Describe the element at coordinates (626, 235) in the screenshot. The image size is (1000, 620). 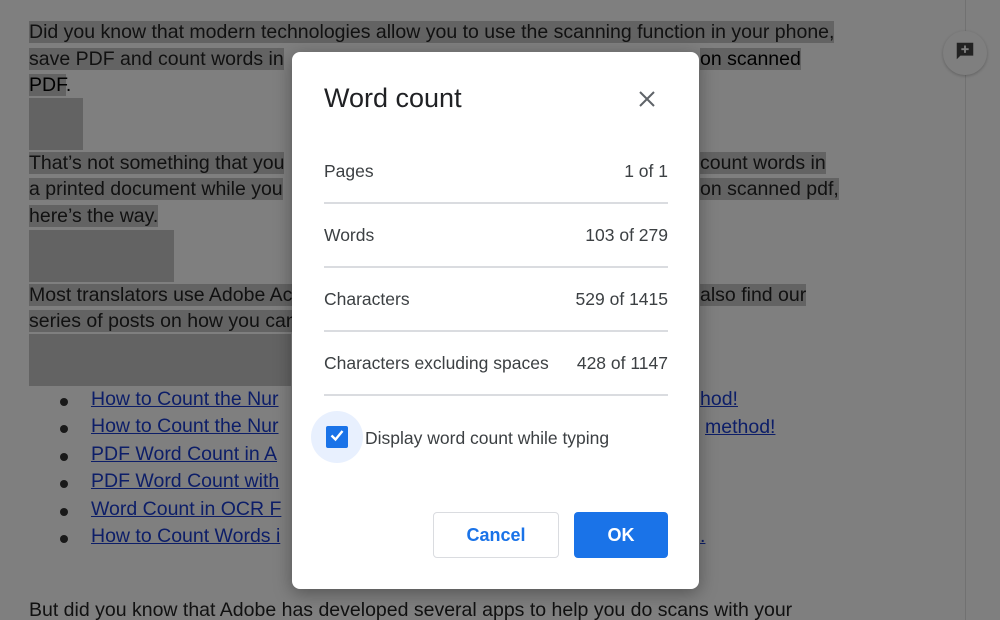
I see `stat-value: 103 of 279` at that location.